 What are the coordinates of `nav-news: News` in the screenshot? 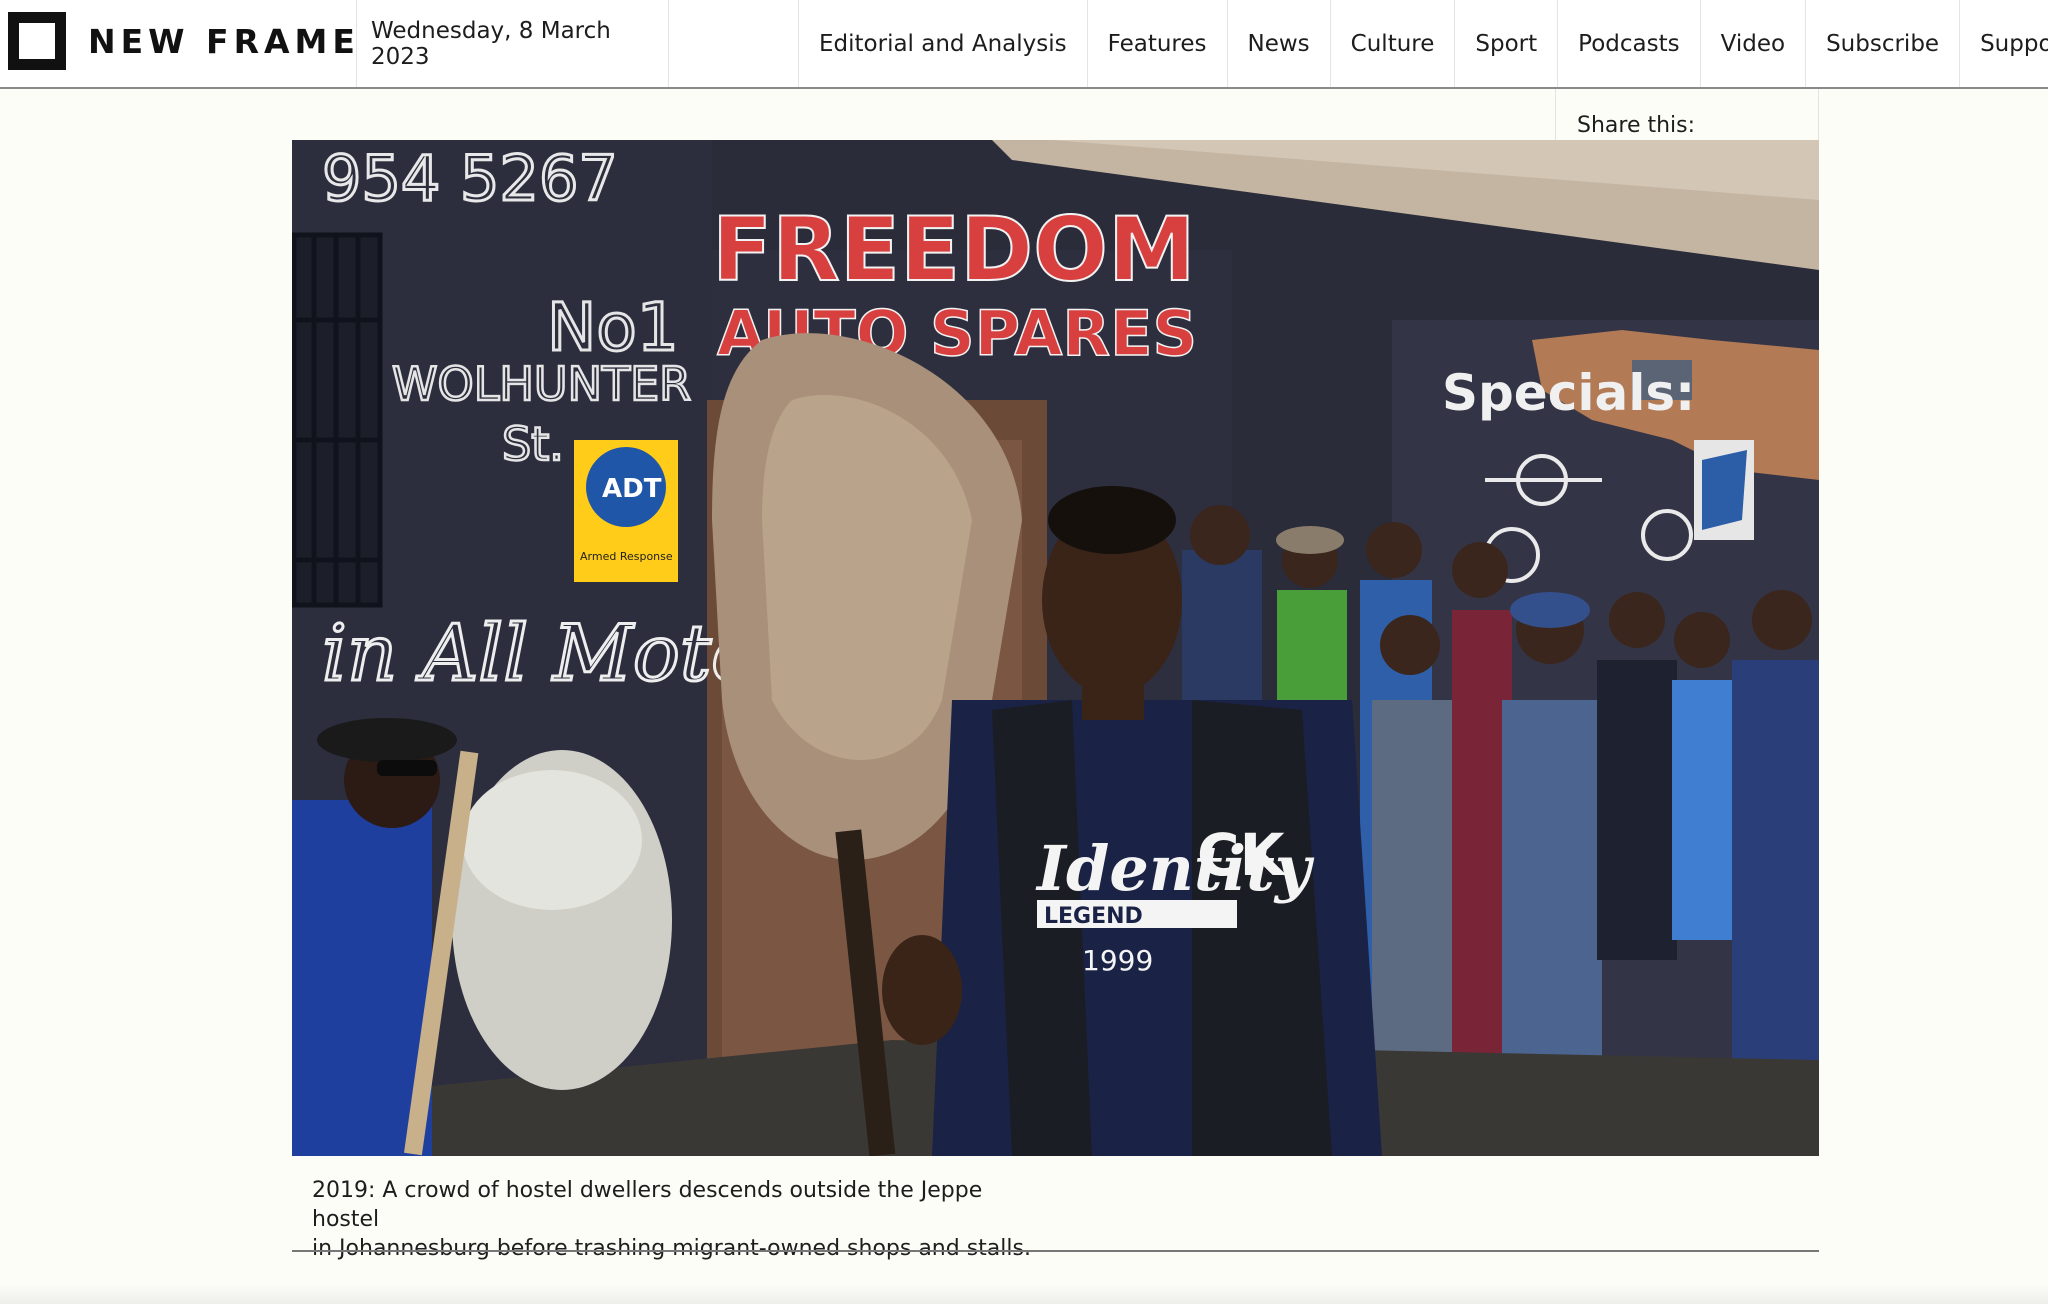 It's located at (1279, 43).